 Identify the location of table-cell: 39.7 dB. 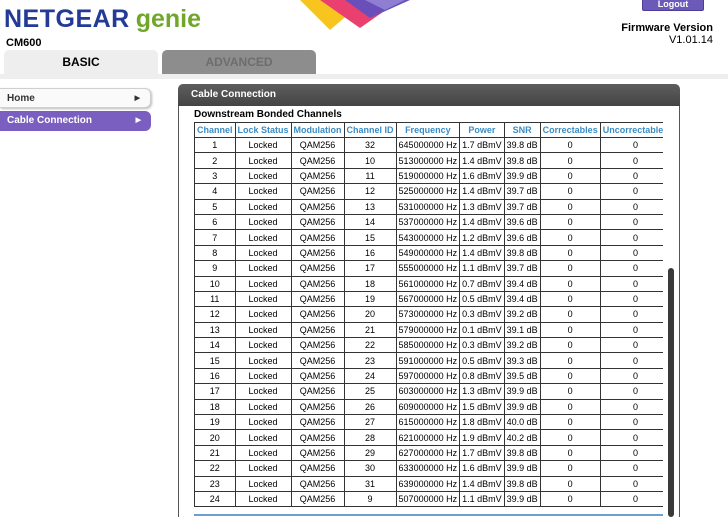
(522, 191).